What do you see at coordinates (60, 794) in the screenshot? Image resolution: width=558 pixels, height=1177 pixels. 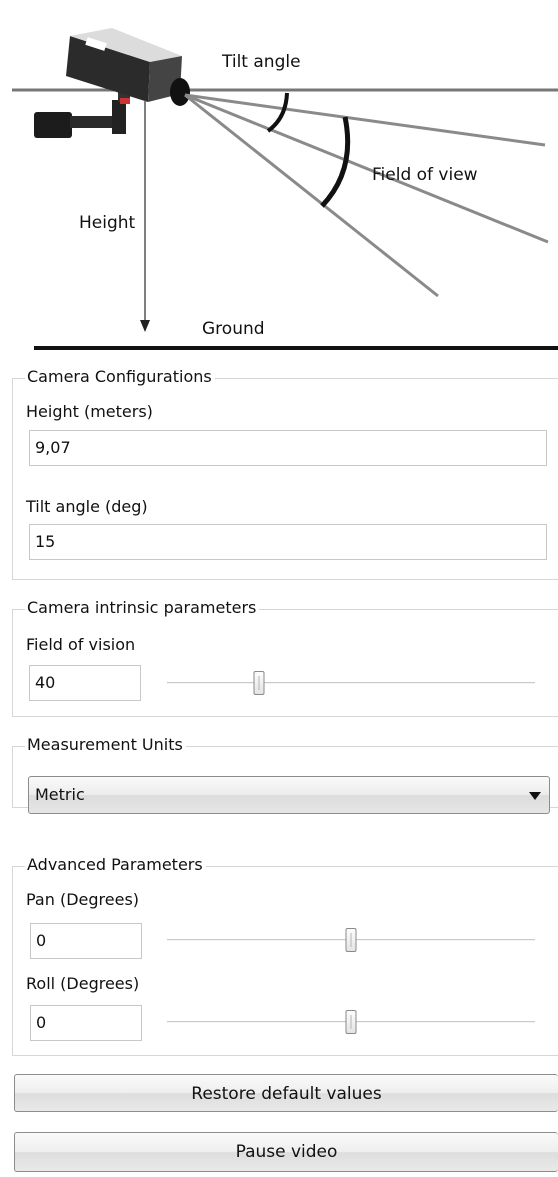 I see `measurement-units-selected: Metric` at bounding box center [60, 794].